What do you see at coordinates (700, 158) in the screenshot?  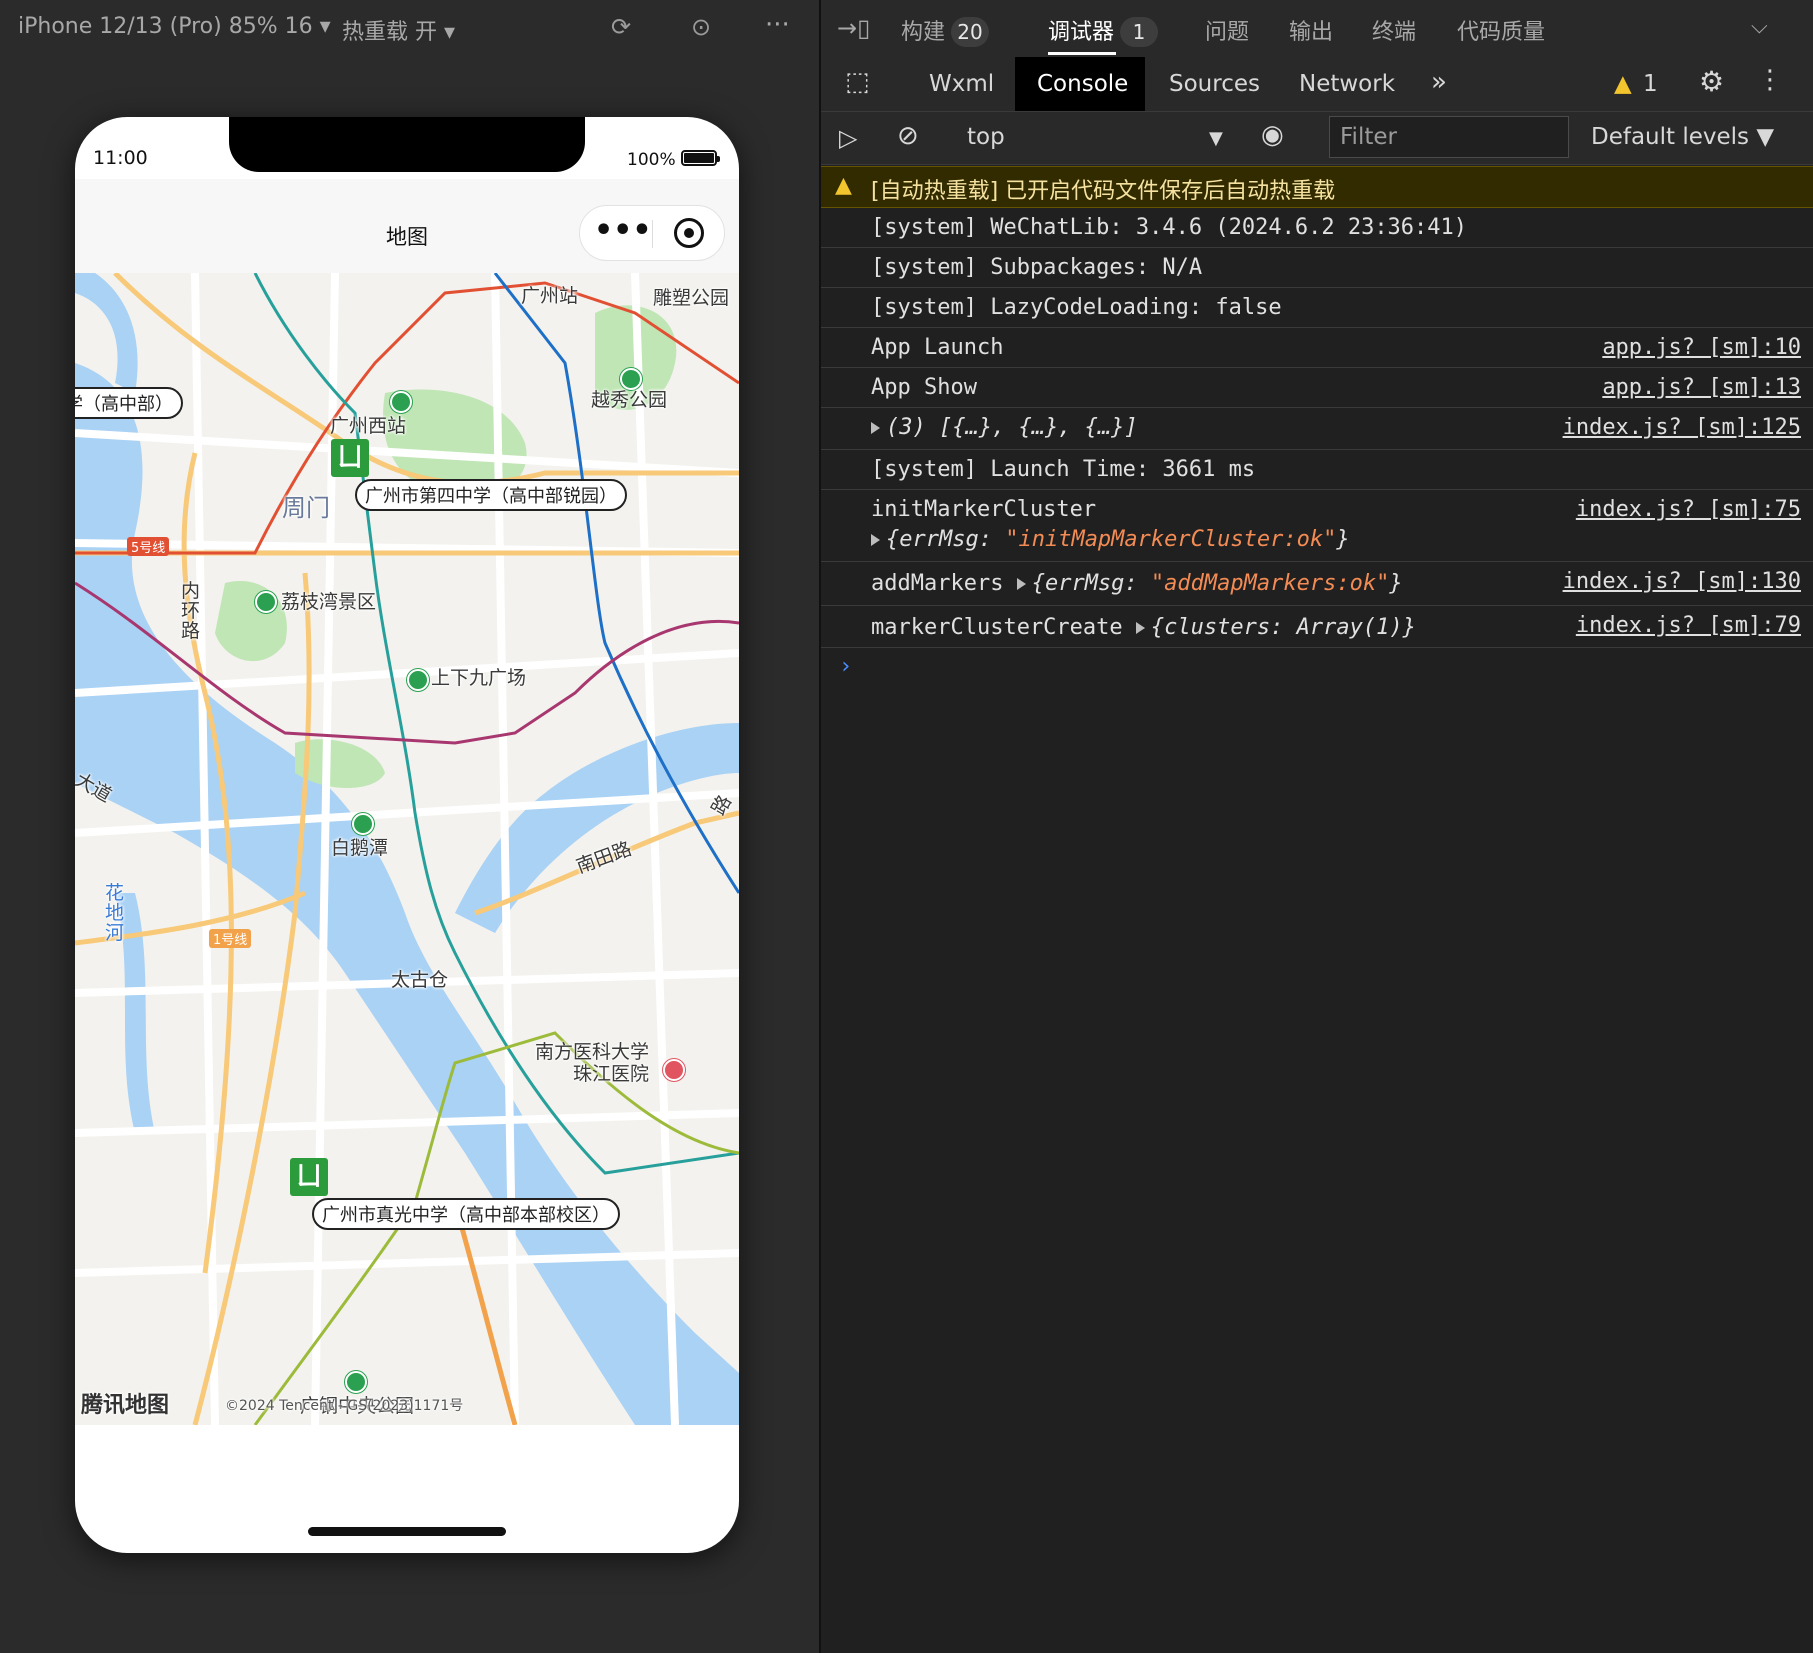 I see `battery-icon` at bounding box center [700, 158].